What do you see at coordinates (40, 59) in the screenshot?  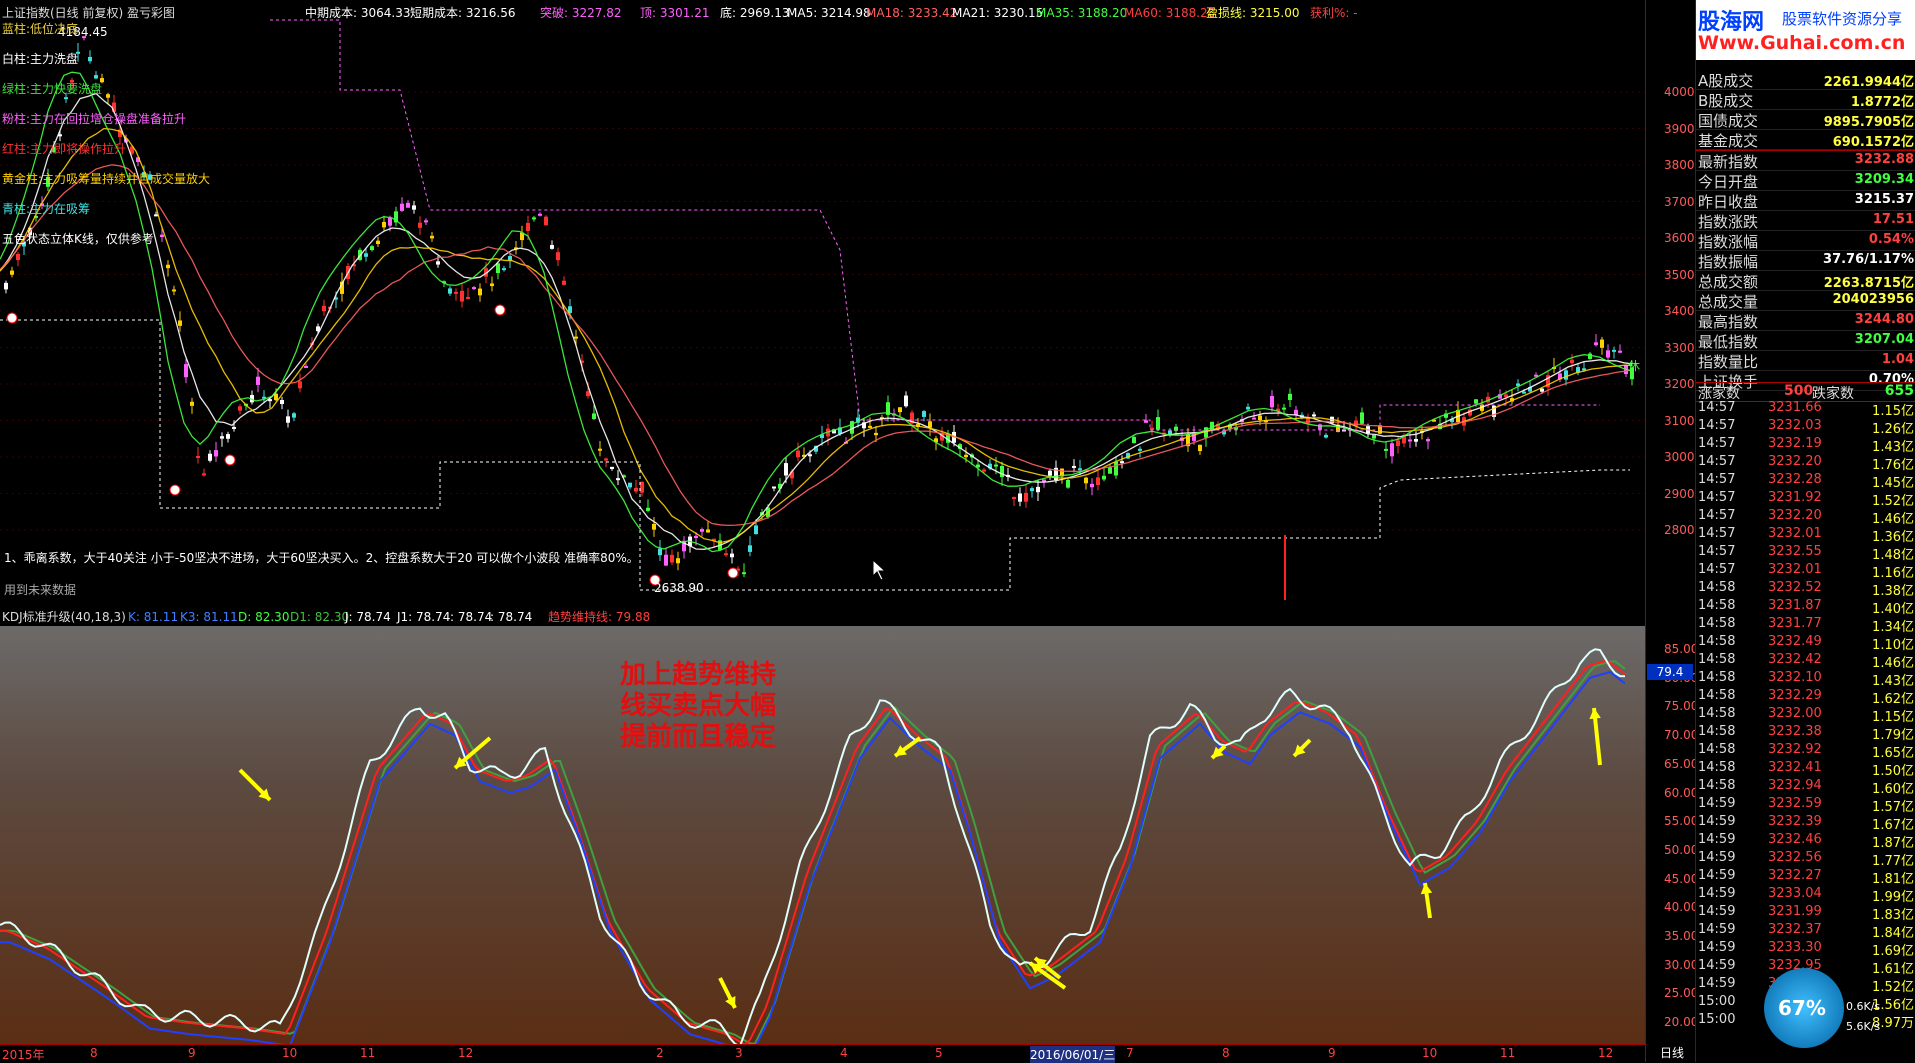 I see `legend-item: 白柱:主力洗盘` at bounding box center [40, 59].